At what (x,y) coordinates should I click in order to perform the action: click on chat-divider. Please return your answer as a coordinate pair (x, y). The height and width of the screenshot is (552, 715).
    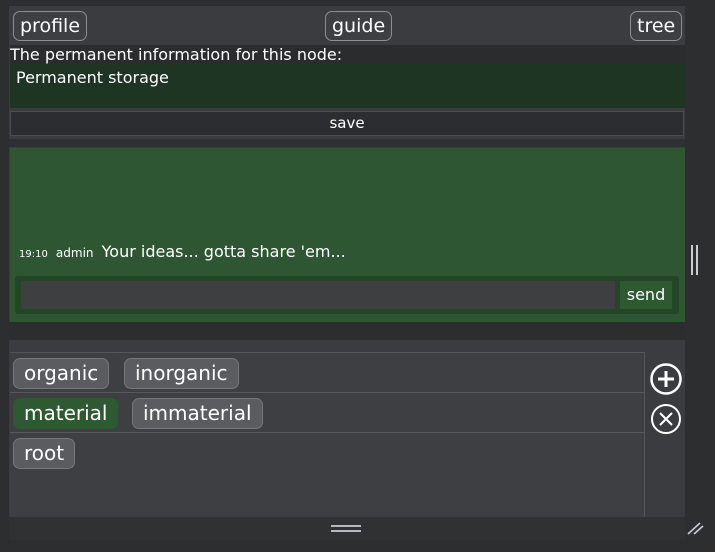
    Looking at the image, I should click on (347, 331).